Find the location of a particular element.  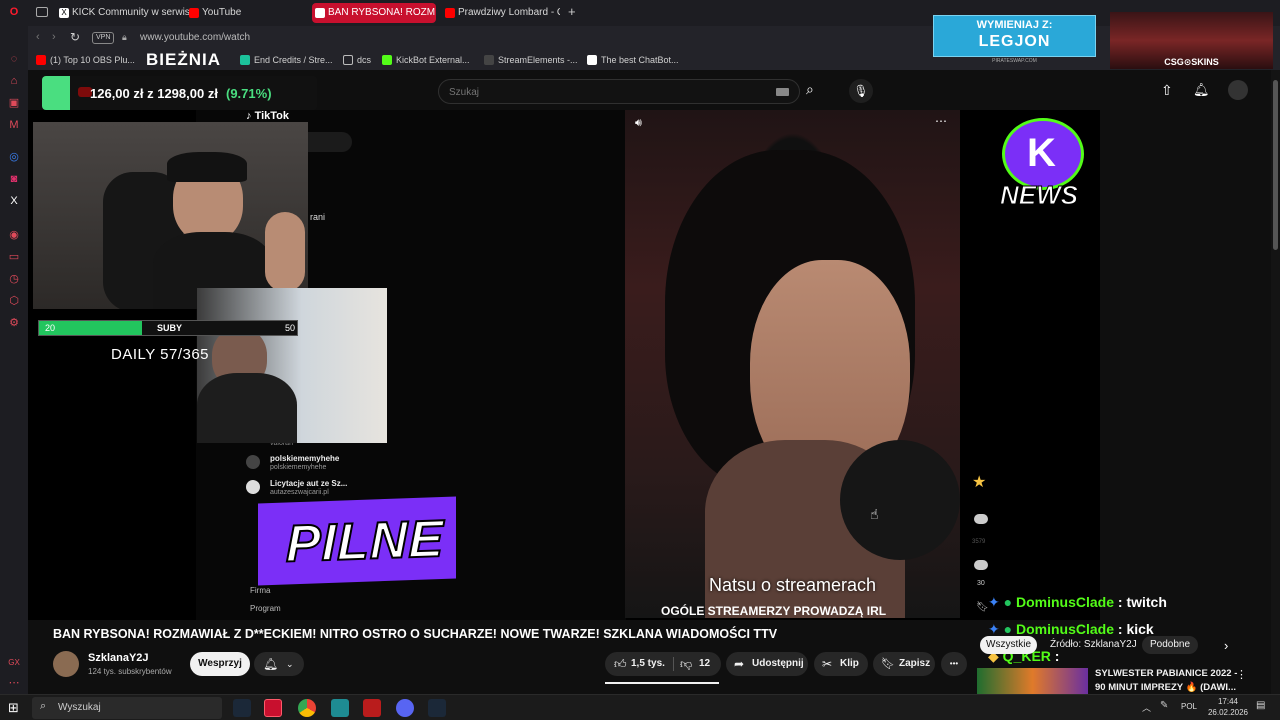

tab-youtube: YouTube is located at coordinates (246, 13).